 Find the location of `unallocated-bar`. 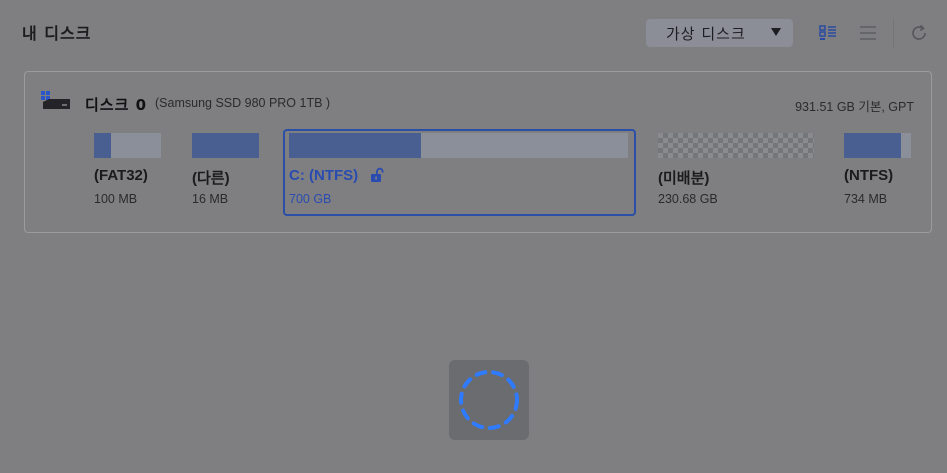

unallocated-bar is located at coordinates (736, 145).